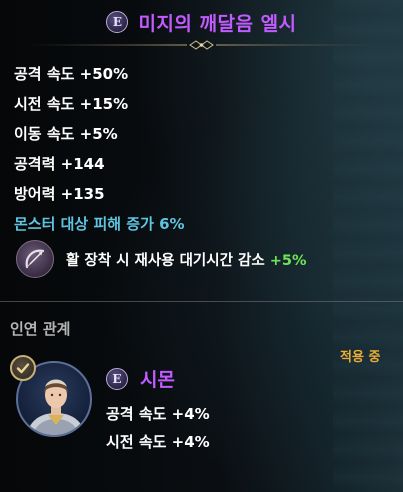 This screenshot has height=492, width=403. I want to click on relation-section-title: 인연 관계, so click(40, 329).